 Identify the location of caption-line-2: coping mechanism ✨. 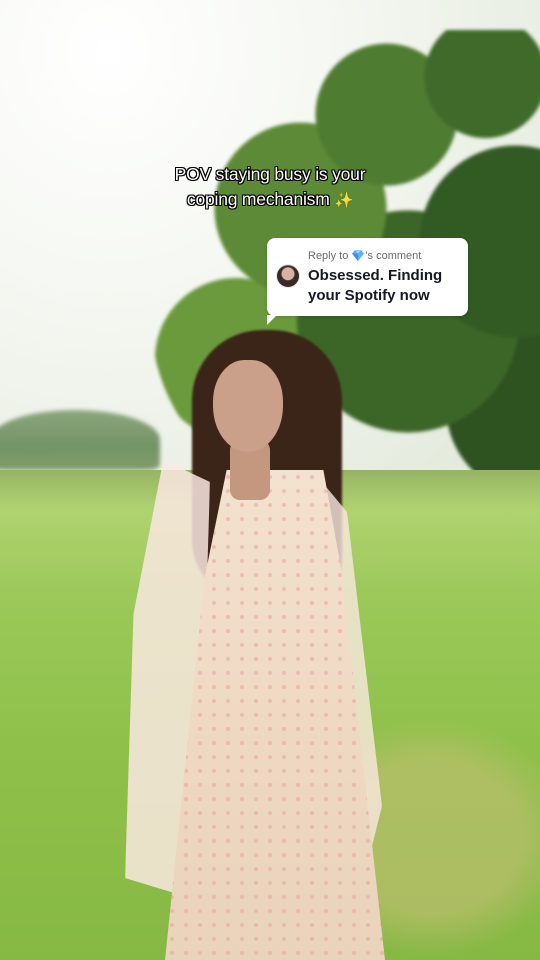
(270, 200).